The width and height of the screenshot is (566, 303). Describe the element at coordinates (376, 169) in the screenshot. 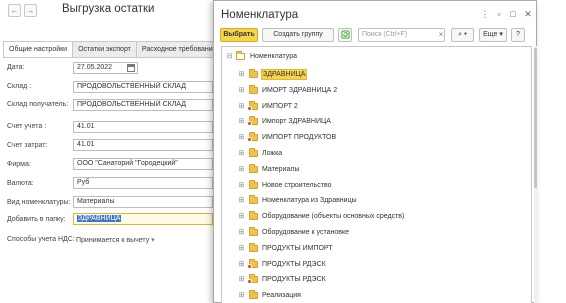

I see `tree-item: ⊞ Материалы` at that location.